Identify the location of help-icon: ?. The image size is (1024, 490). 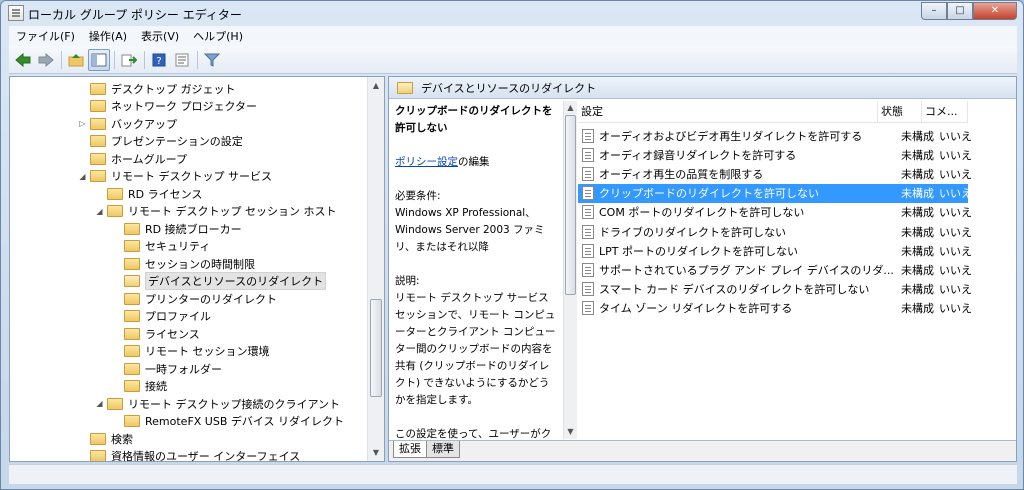
(159, 60).